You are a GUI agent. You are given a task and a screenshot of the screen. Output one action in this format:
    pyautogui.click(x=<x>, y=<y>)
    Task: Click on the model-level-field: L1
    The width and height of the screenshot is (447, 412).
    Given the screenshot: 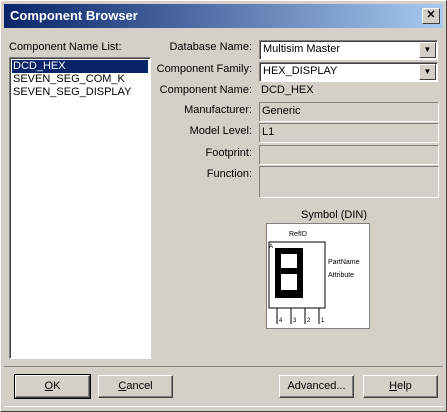 What is the action you would take?
    pyautogui.click(x=349, y=133)
    